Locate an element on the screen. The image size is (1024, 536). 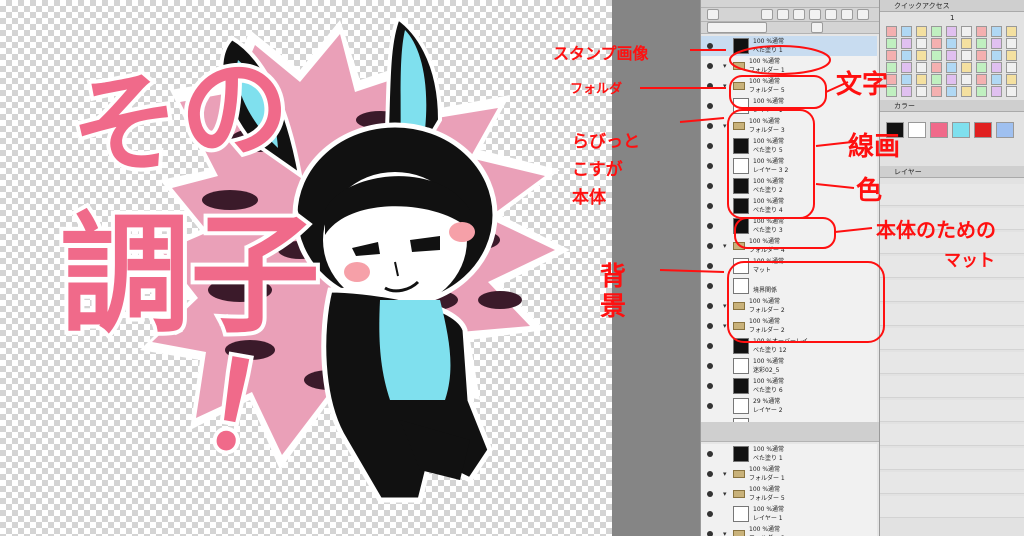
arrow-matte is located at coordinates (853, 230).